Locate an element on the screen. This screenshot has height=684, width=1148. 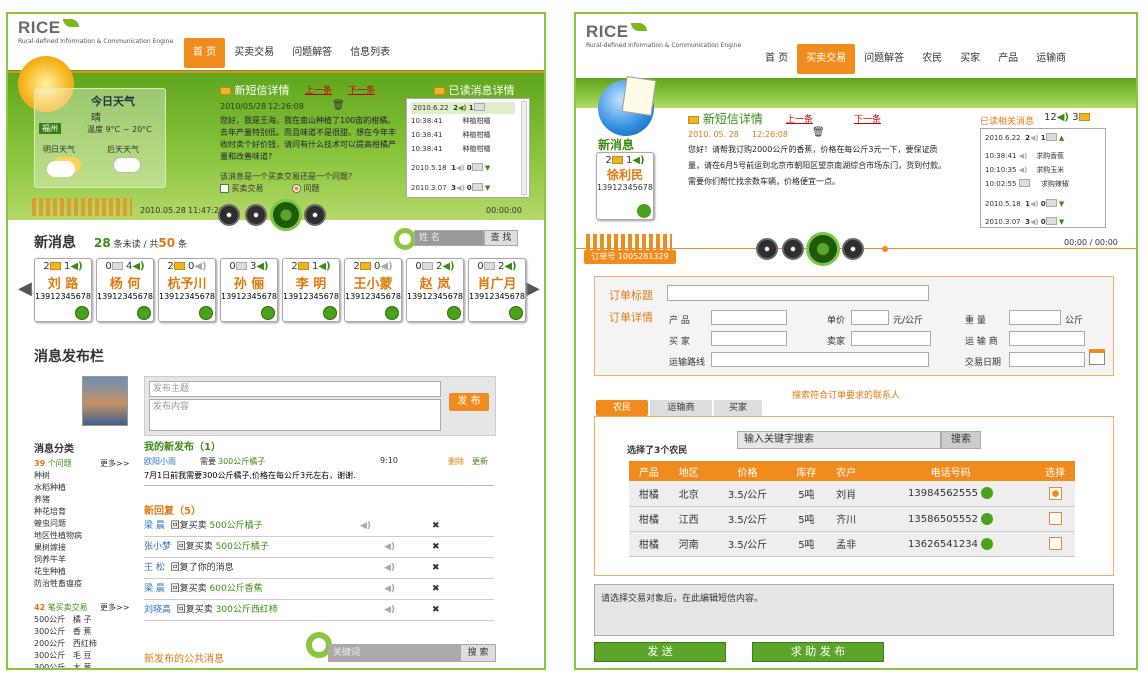
category-item: 花生种植 is located at coordinates (58, 572).